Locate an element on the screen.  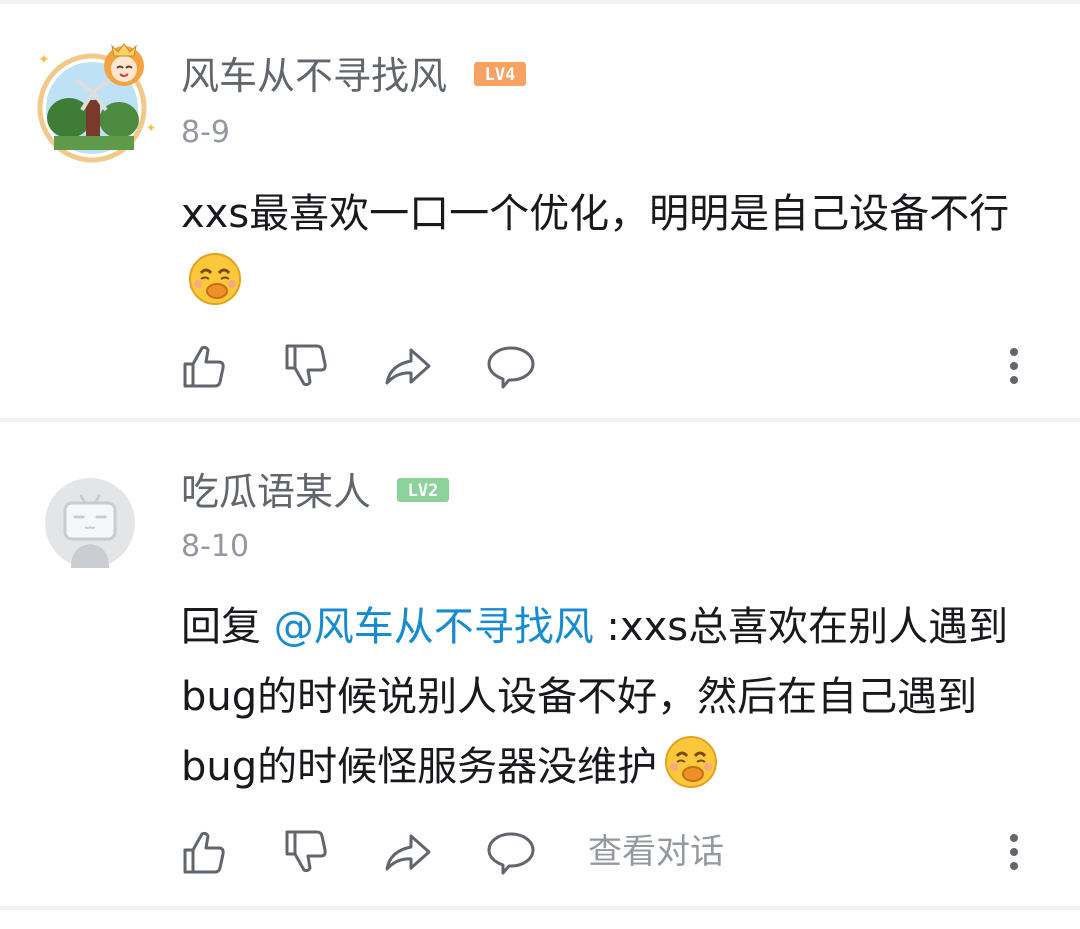
action-bar is located at coordinates (540, 366).